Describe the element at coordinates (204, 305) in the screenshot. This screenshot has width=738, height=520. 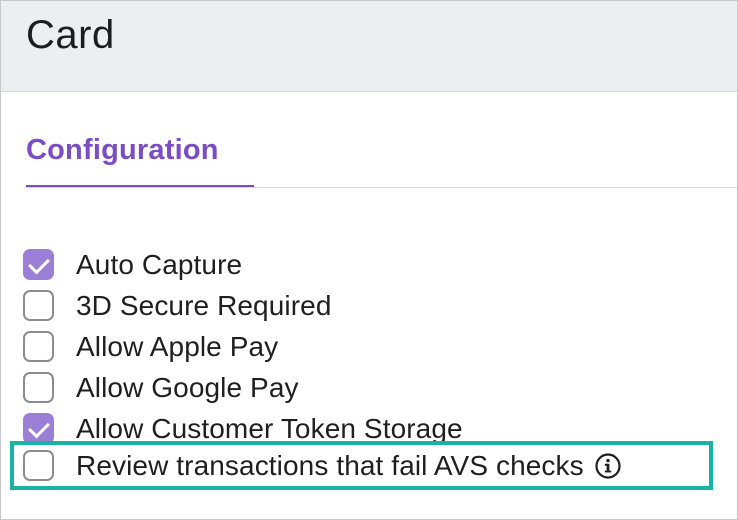
I see `3d-secure-required-label: 3D Secure Required` at that location.